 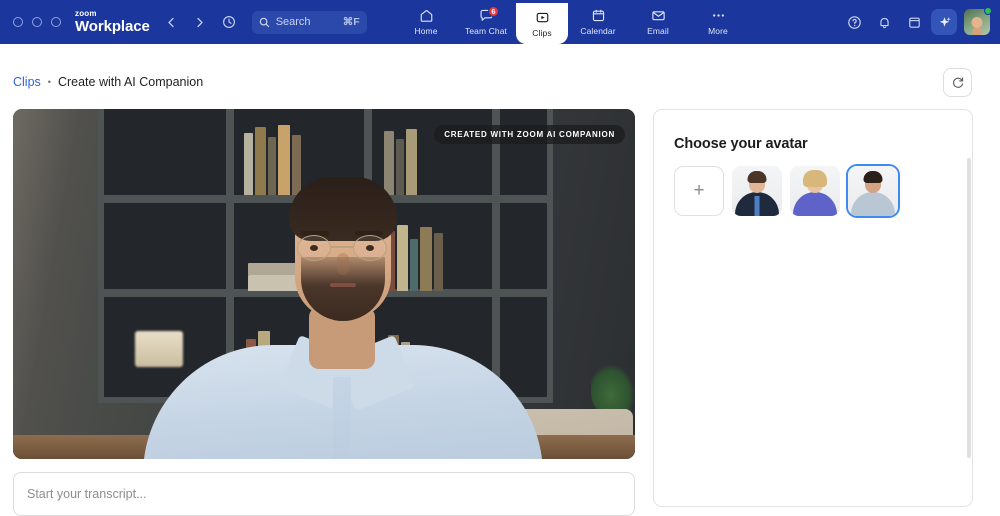 What do you see at coordinates (969, 308) in the screenshot?
I see `panel-scrollbar` at bounding box center [969, 308].